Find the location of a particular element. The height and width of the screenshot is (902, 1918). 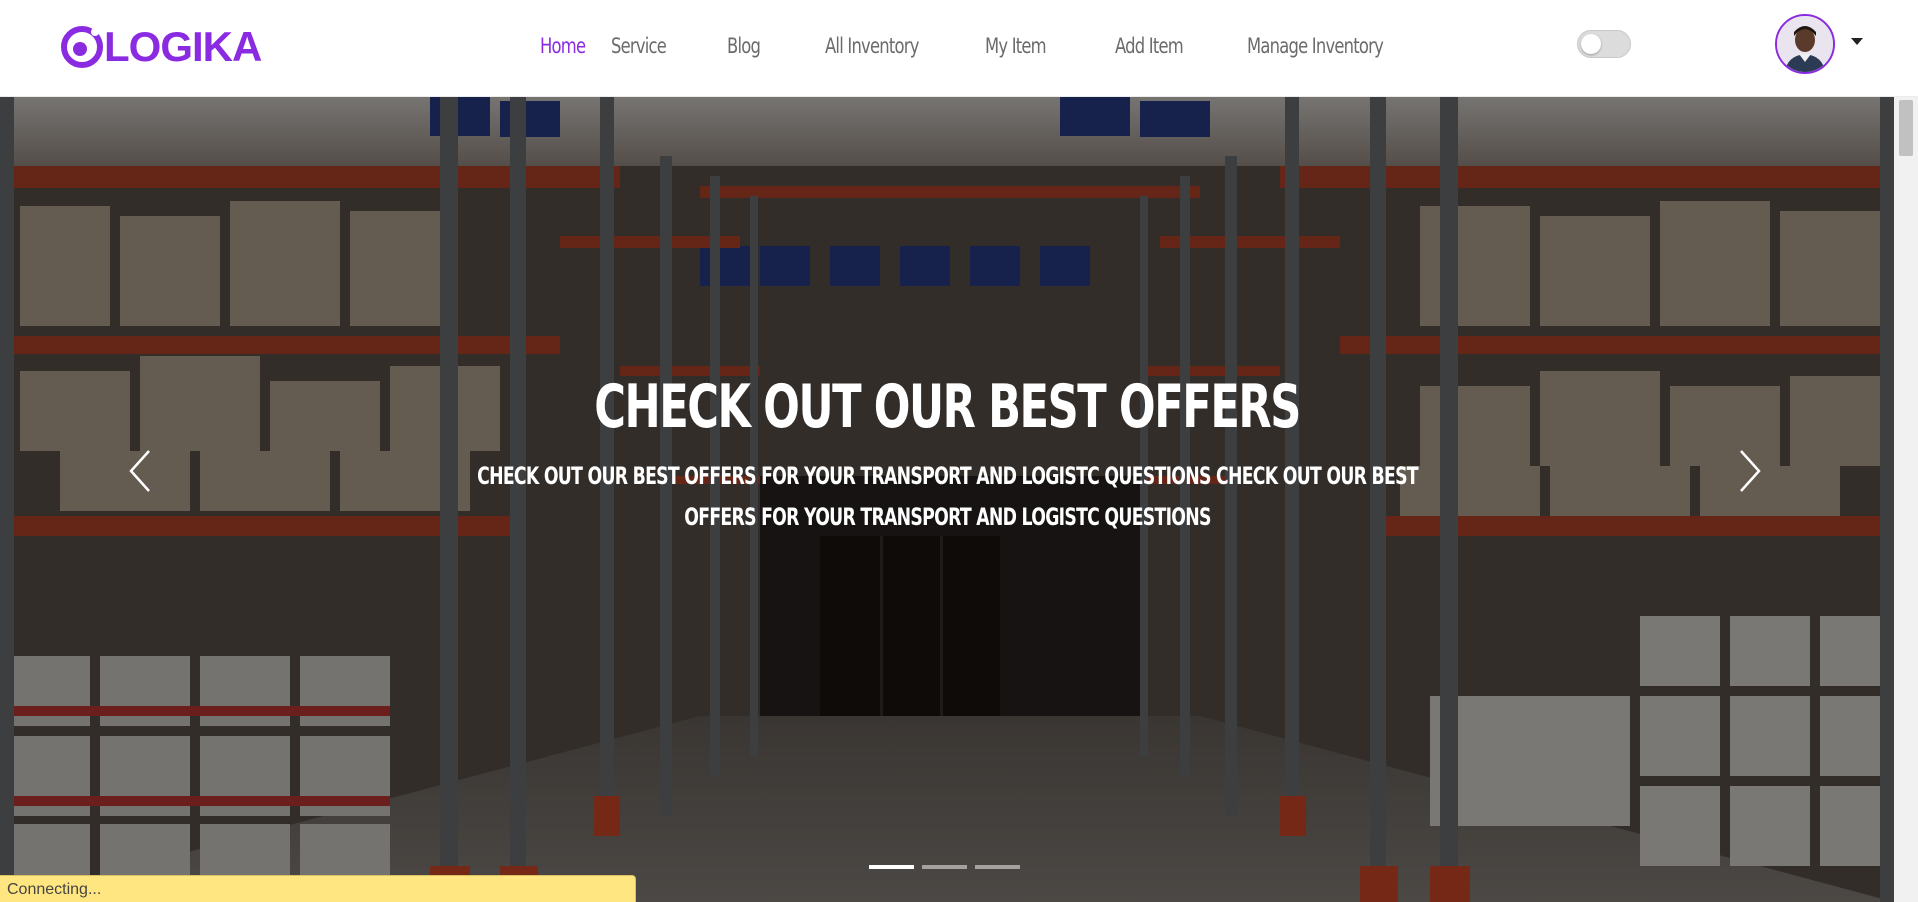

nav-home: Home is located at coordinates (567, 46).